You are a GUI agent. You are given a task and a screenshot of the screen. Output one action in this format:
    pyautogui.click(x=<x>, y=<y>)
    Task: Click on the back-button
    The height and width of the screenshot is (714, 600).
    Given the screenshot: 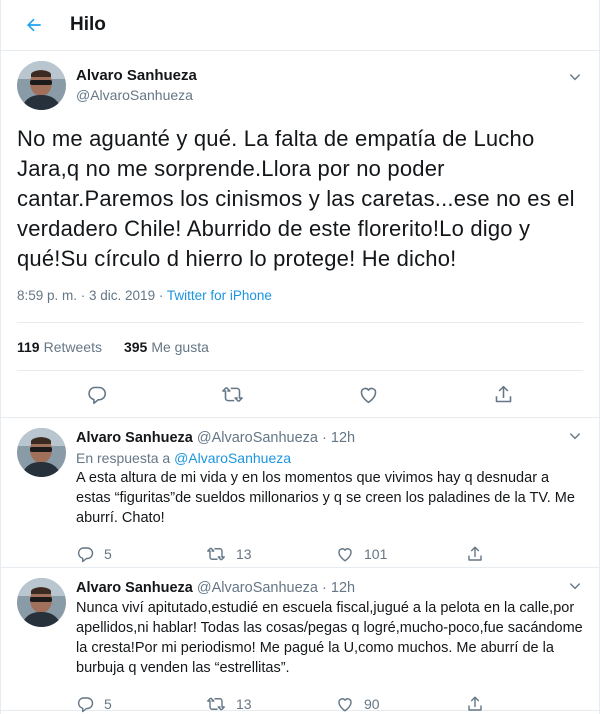 What is the action you would take?
    pyautogui.click(x=34, y=25)
    